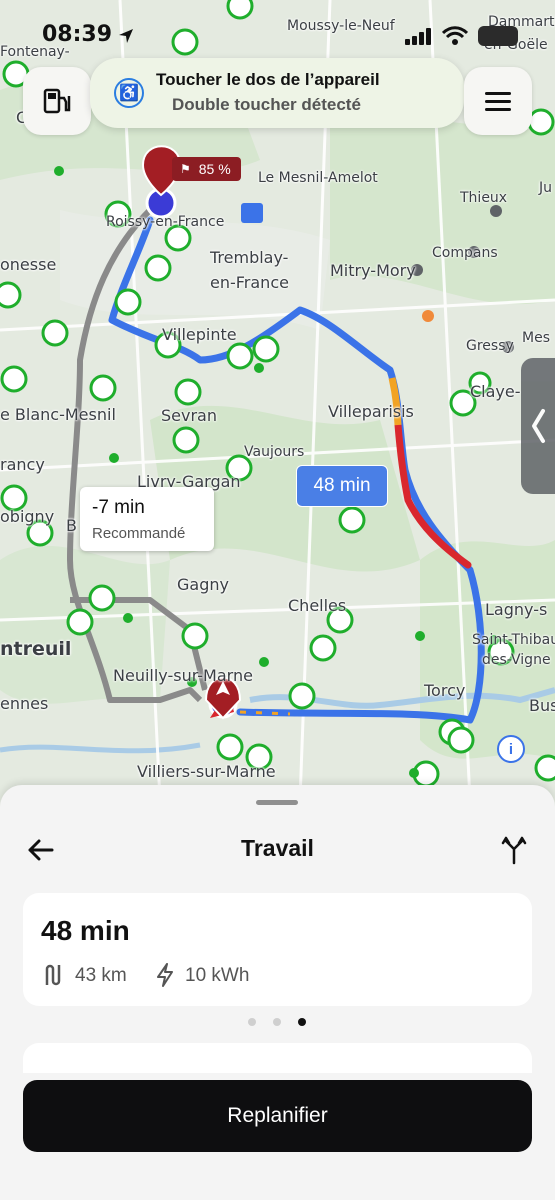 The width and height of the screenshot is (555, 1200). I want to click on charging-station-button, so click(57, 101).